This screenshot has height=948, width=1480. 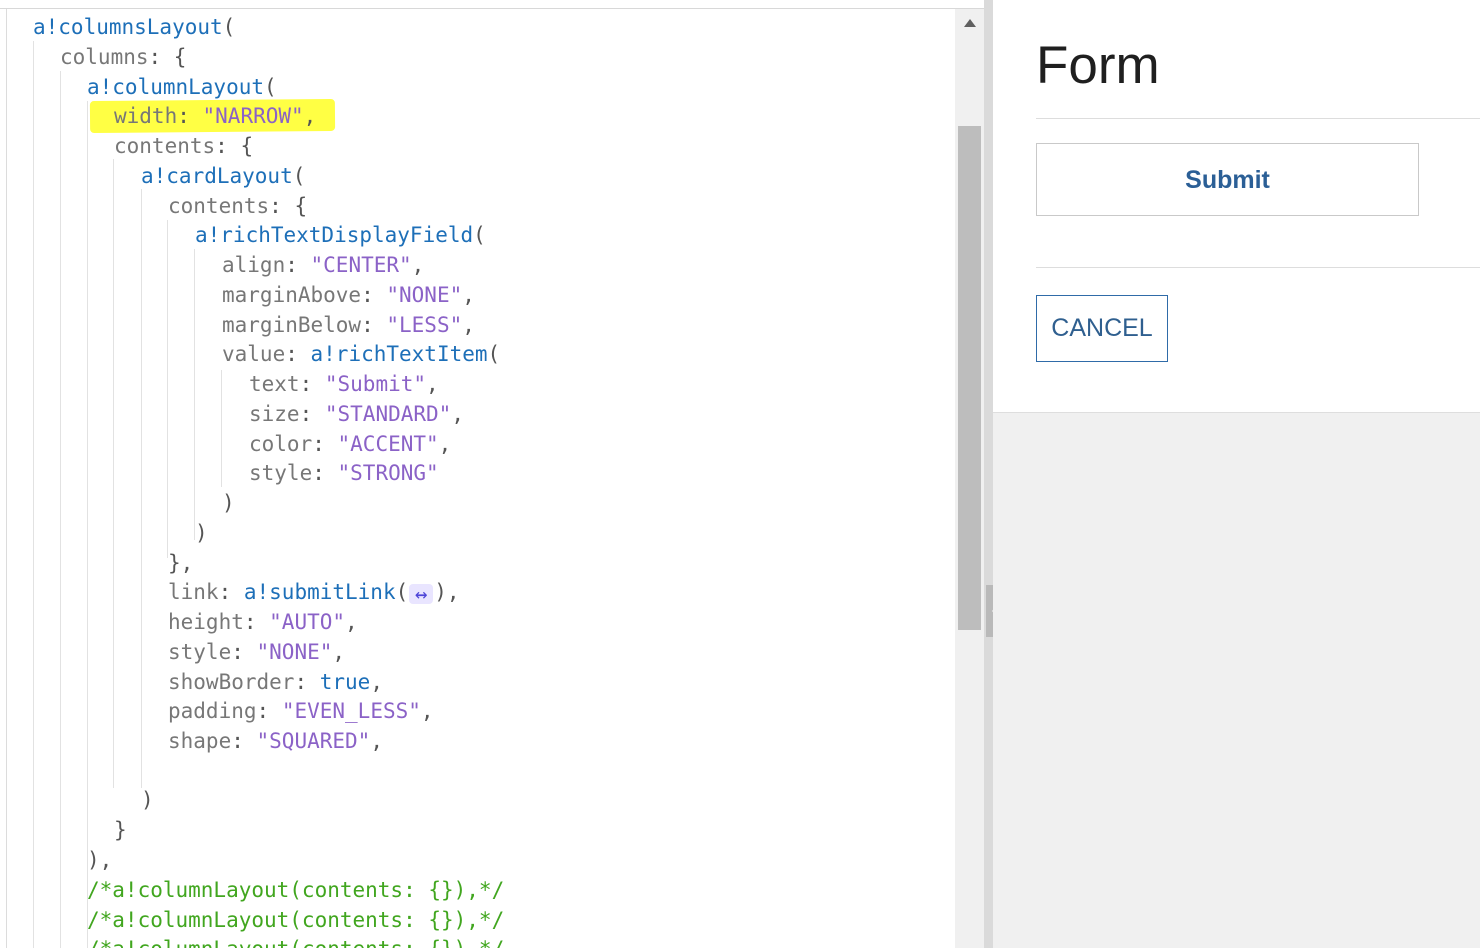 I want to click on code-line: align: "CENTER",, so click(x=323, y=265).